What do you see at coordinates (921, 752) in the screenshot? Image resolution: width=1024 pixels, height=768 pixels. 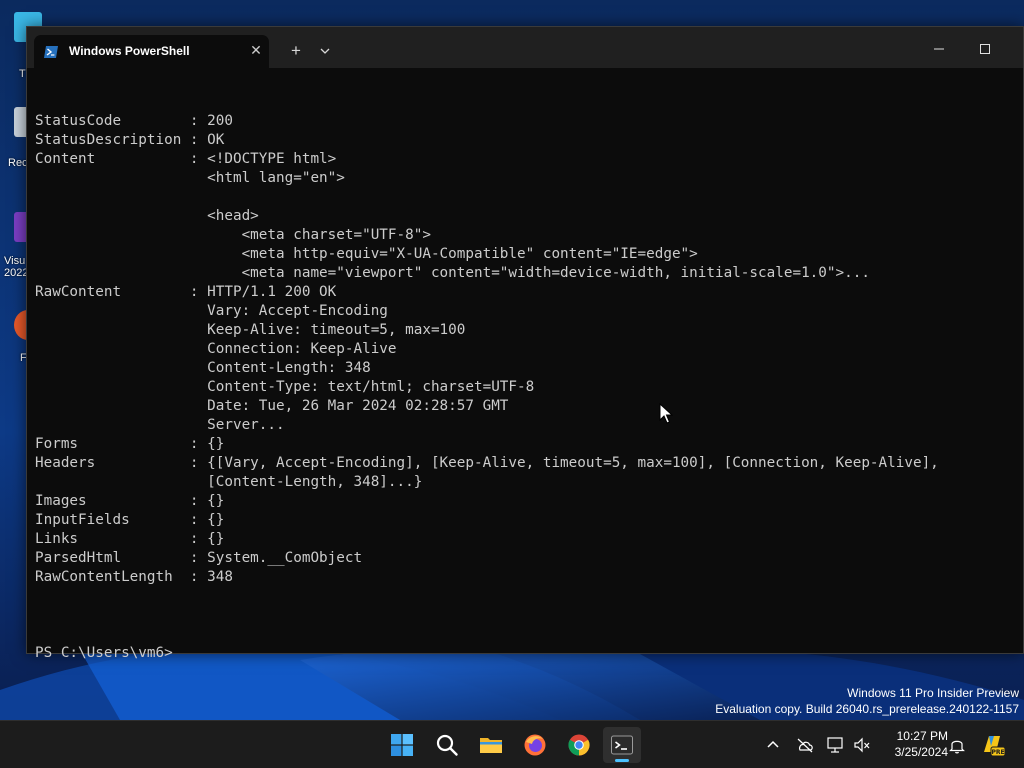 I see `clock-date: 3/25/2024` at bounding box center [921, 752].